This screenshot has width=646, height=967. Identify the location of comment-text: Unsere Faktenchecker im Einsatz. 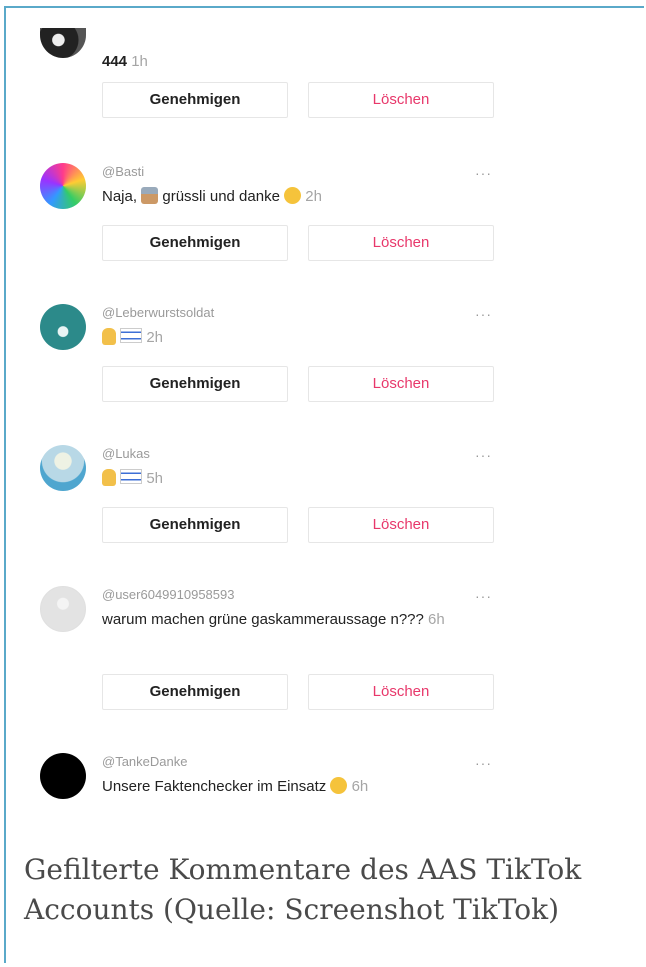
(216, 786).